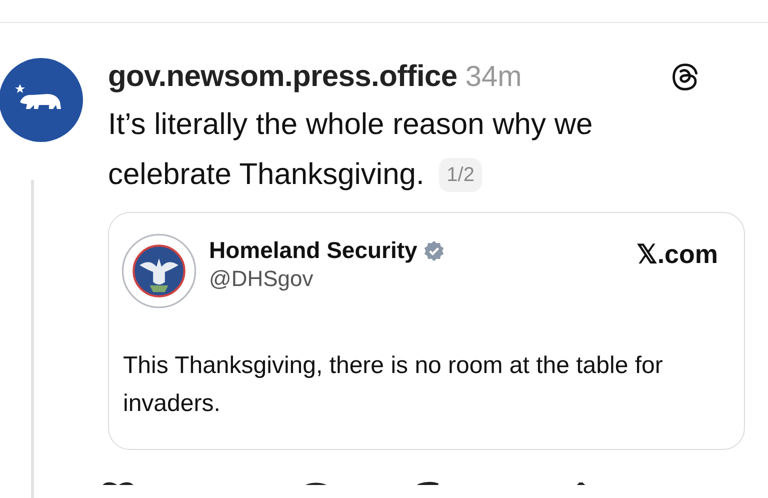 This screenshot has height=498, width=768. I want to click on post-text: It’s literally the whole reason why we celebrate Thanksgiving. 1/2, so click(351, 150).